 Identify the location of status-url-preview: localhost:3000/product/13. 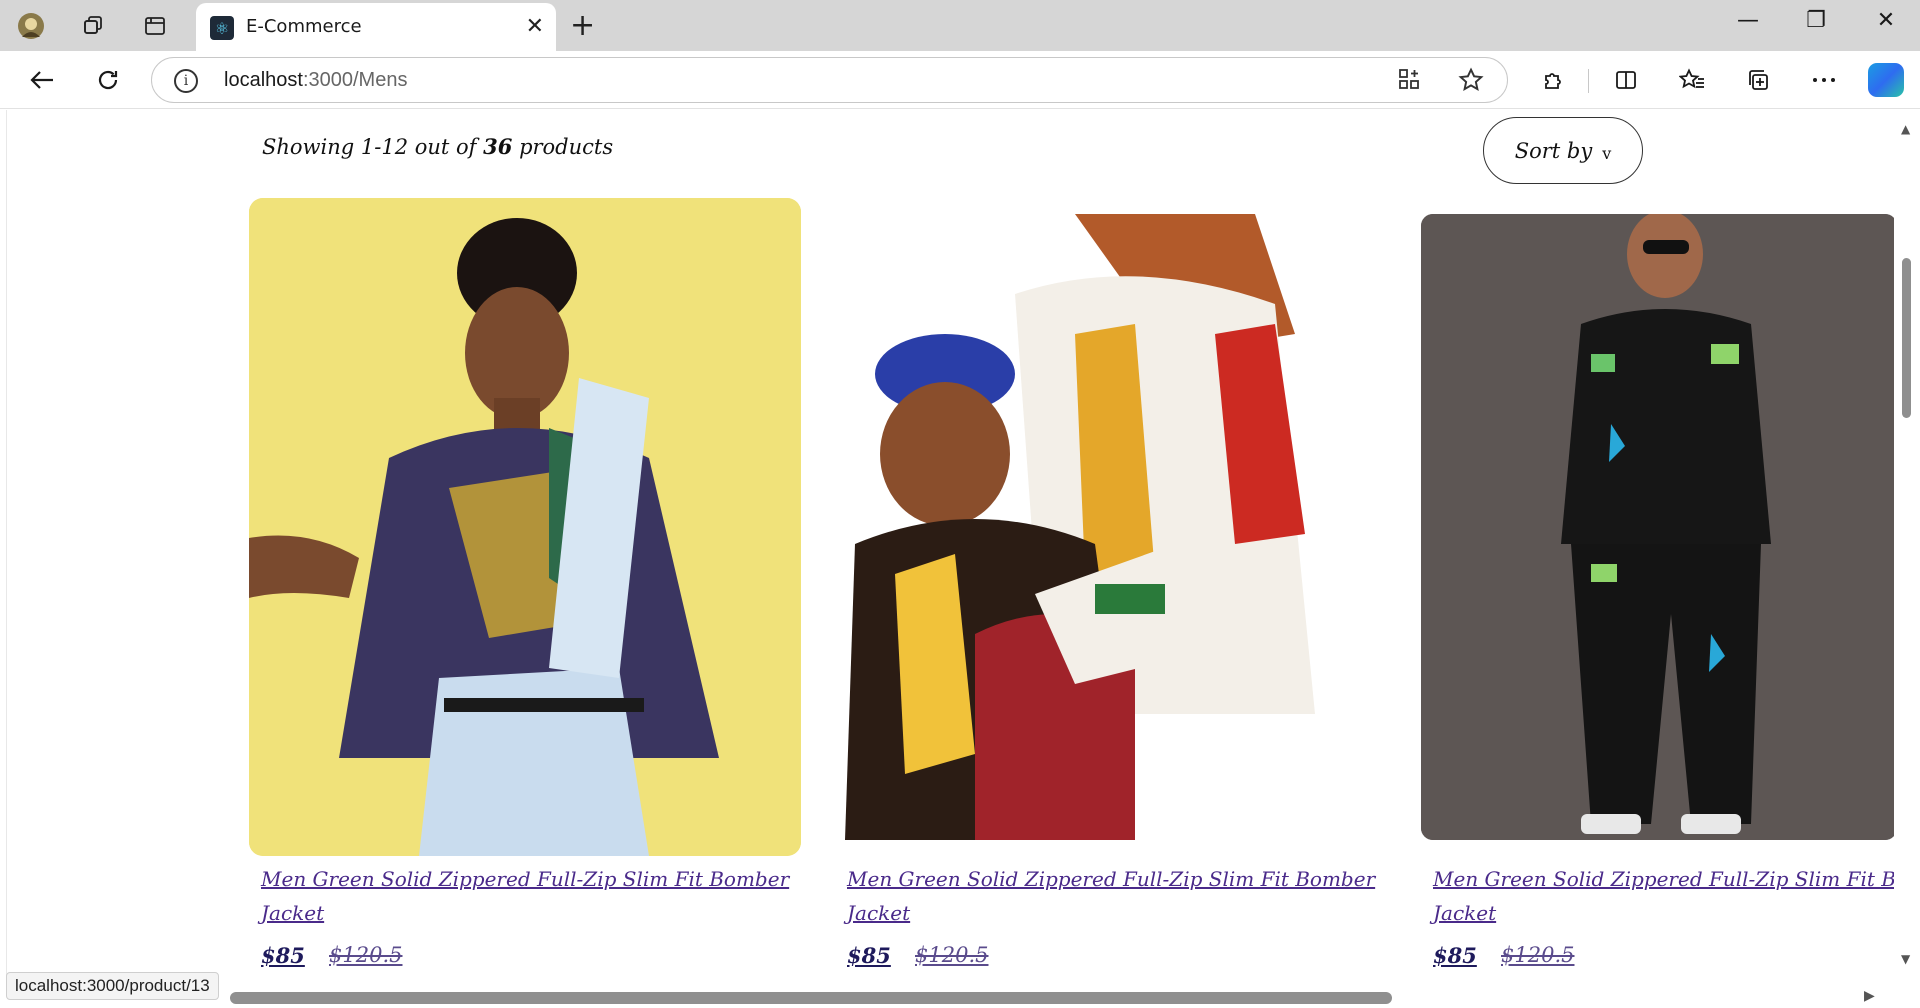
(112, 986).